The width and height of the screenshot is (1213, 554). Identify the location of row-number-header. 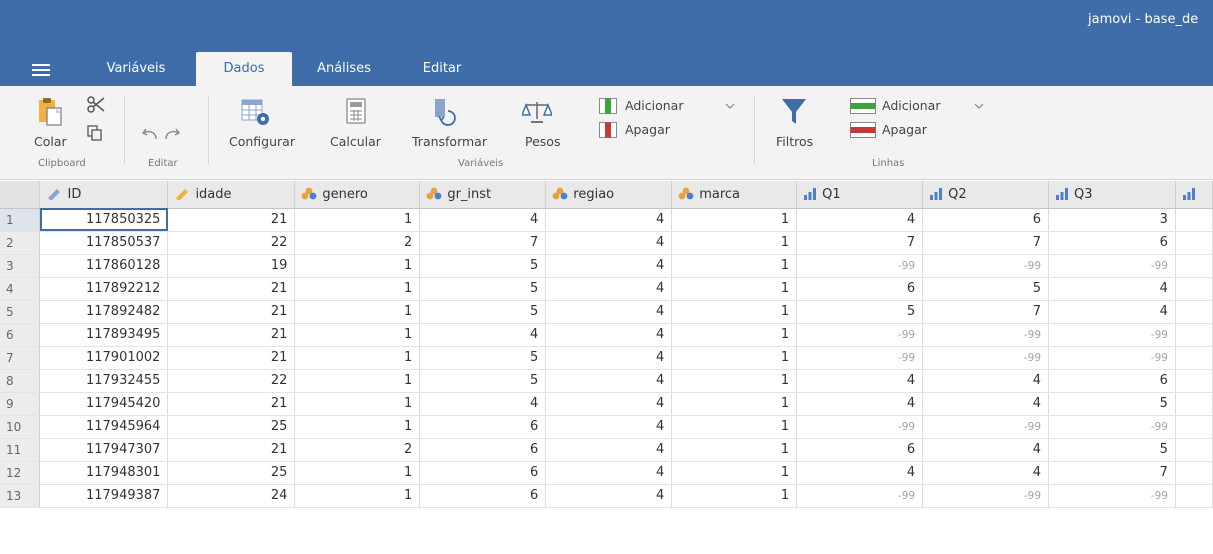
(20, 195).